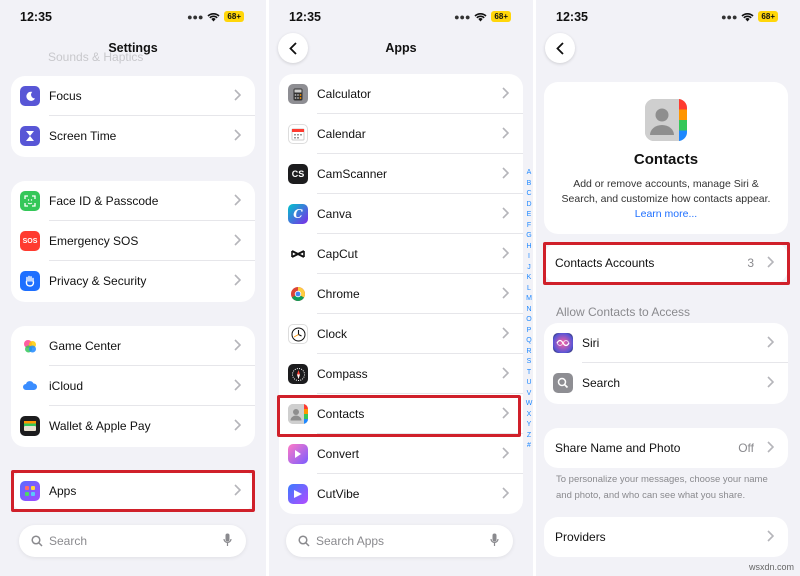 This screenshot has height=576, width=800. I want to click on app-item-label: Compass, so click(342, 374).